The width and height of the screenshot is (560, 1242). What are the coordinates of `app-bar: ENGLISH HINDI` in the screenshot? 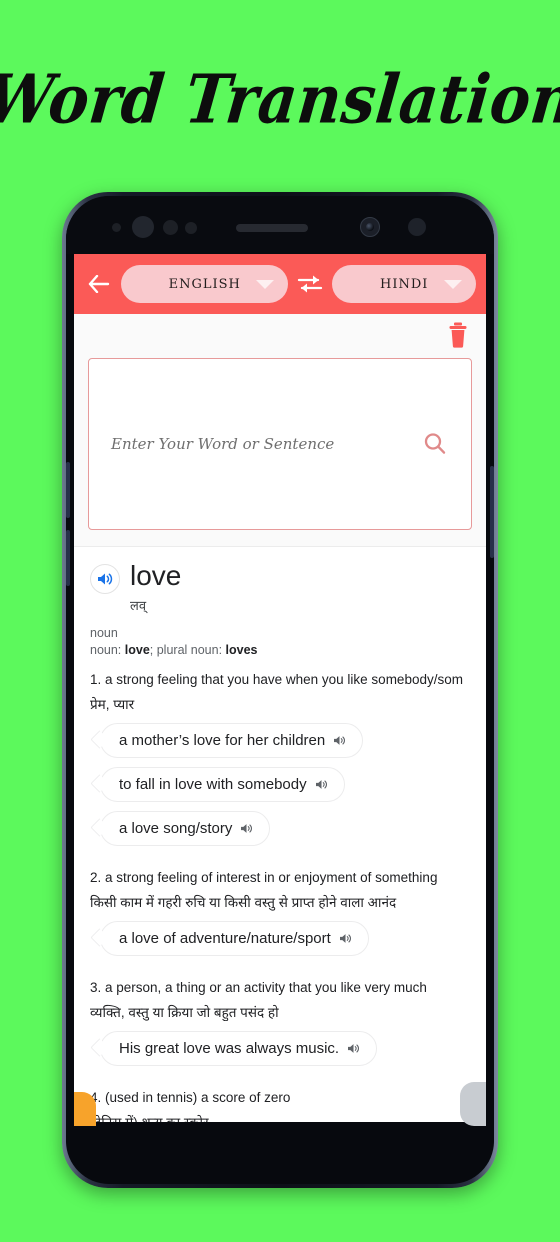 It's located at (280, 284).